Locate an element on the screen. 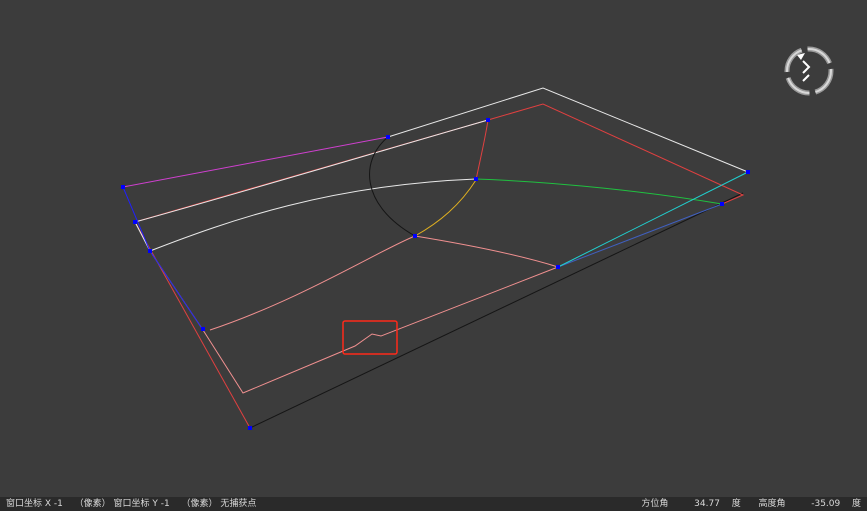 This screenshot has height=511, width=867. status-left: 窗口坐标 X -1 （像素） 窗口坐标 Y -1 （像素） 无捕获点 is located at coordinates (131, 504).